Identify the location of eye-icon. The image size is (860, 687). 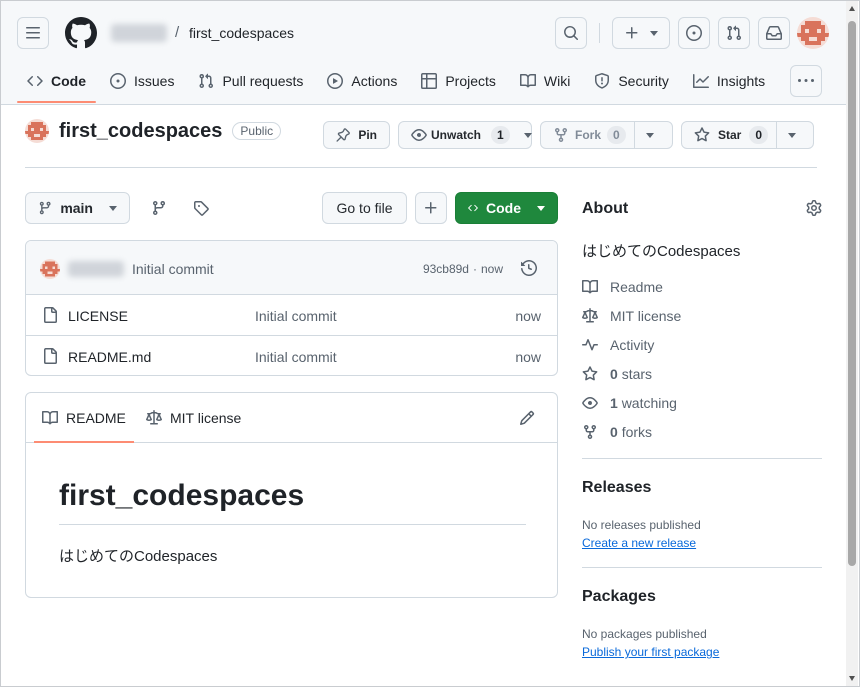
(590, 403).